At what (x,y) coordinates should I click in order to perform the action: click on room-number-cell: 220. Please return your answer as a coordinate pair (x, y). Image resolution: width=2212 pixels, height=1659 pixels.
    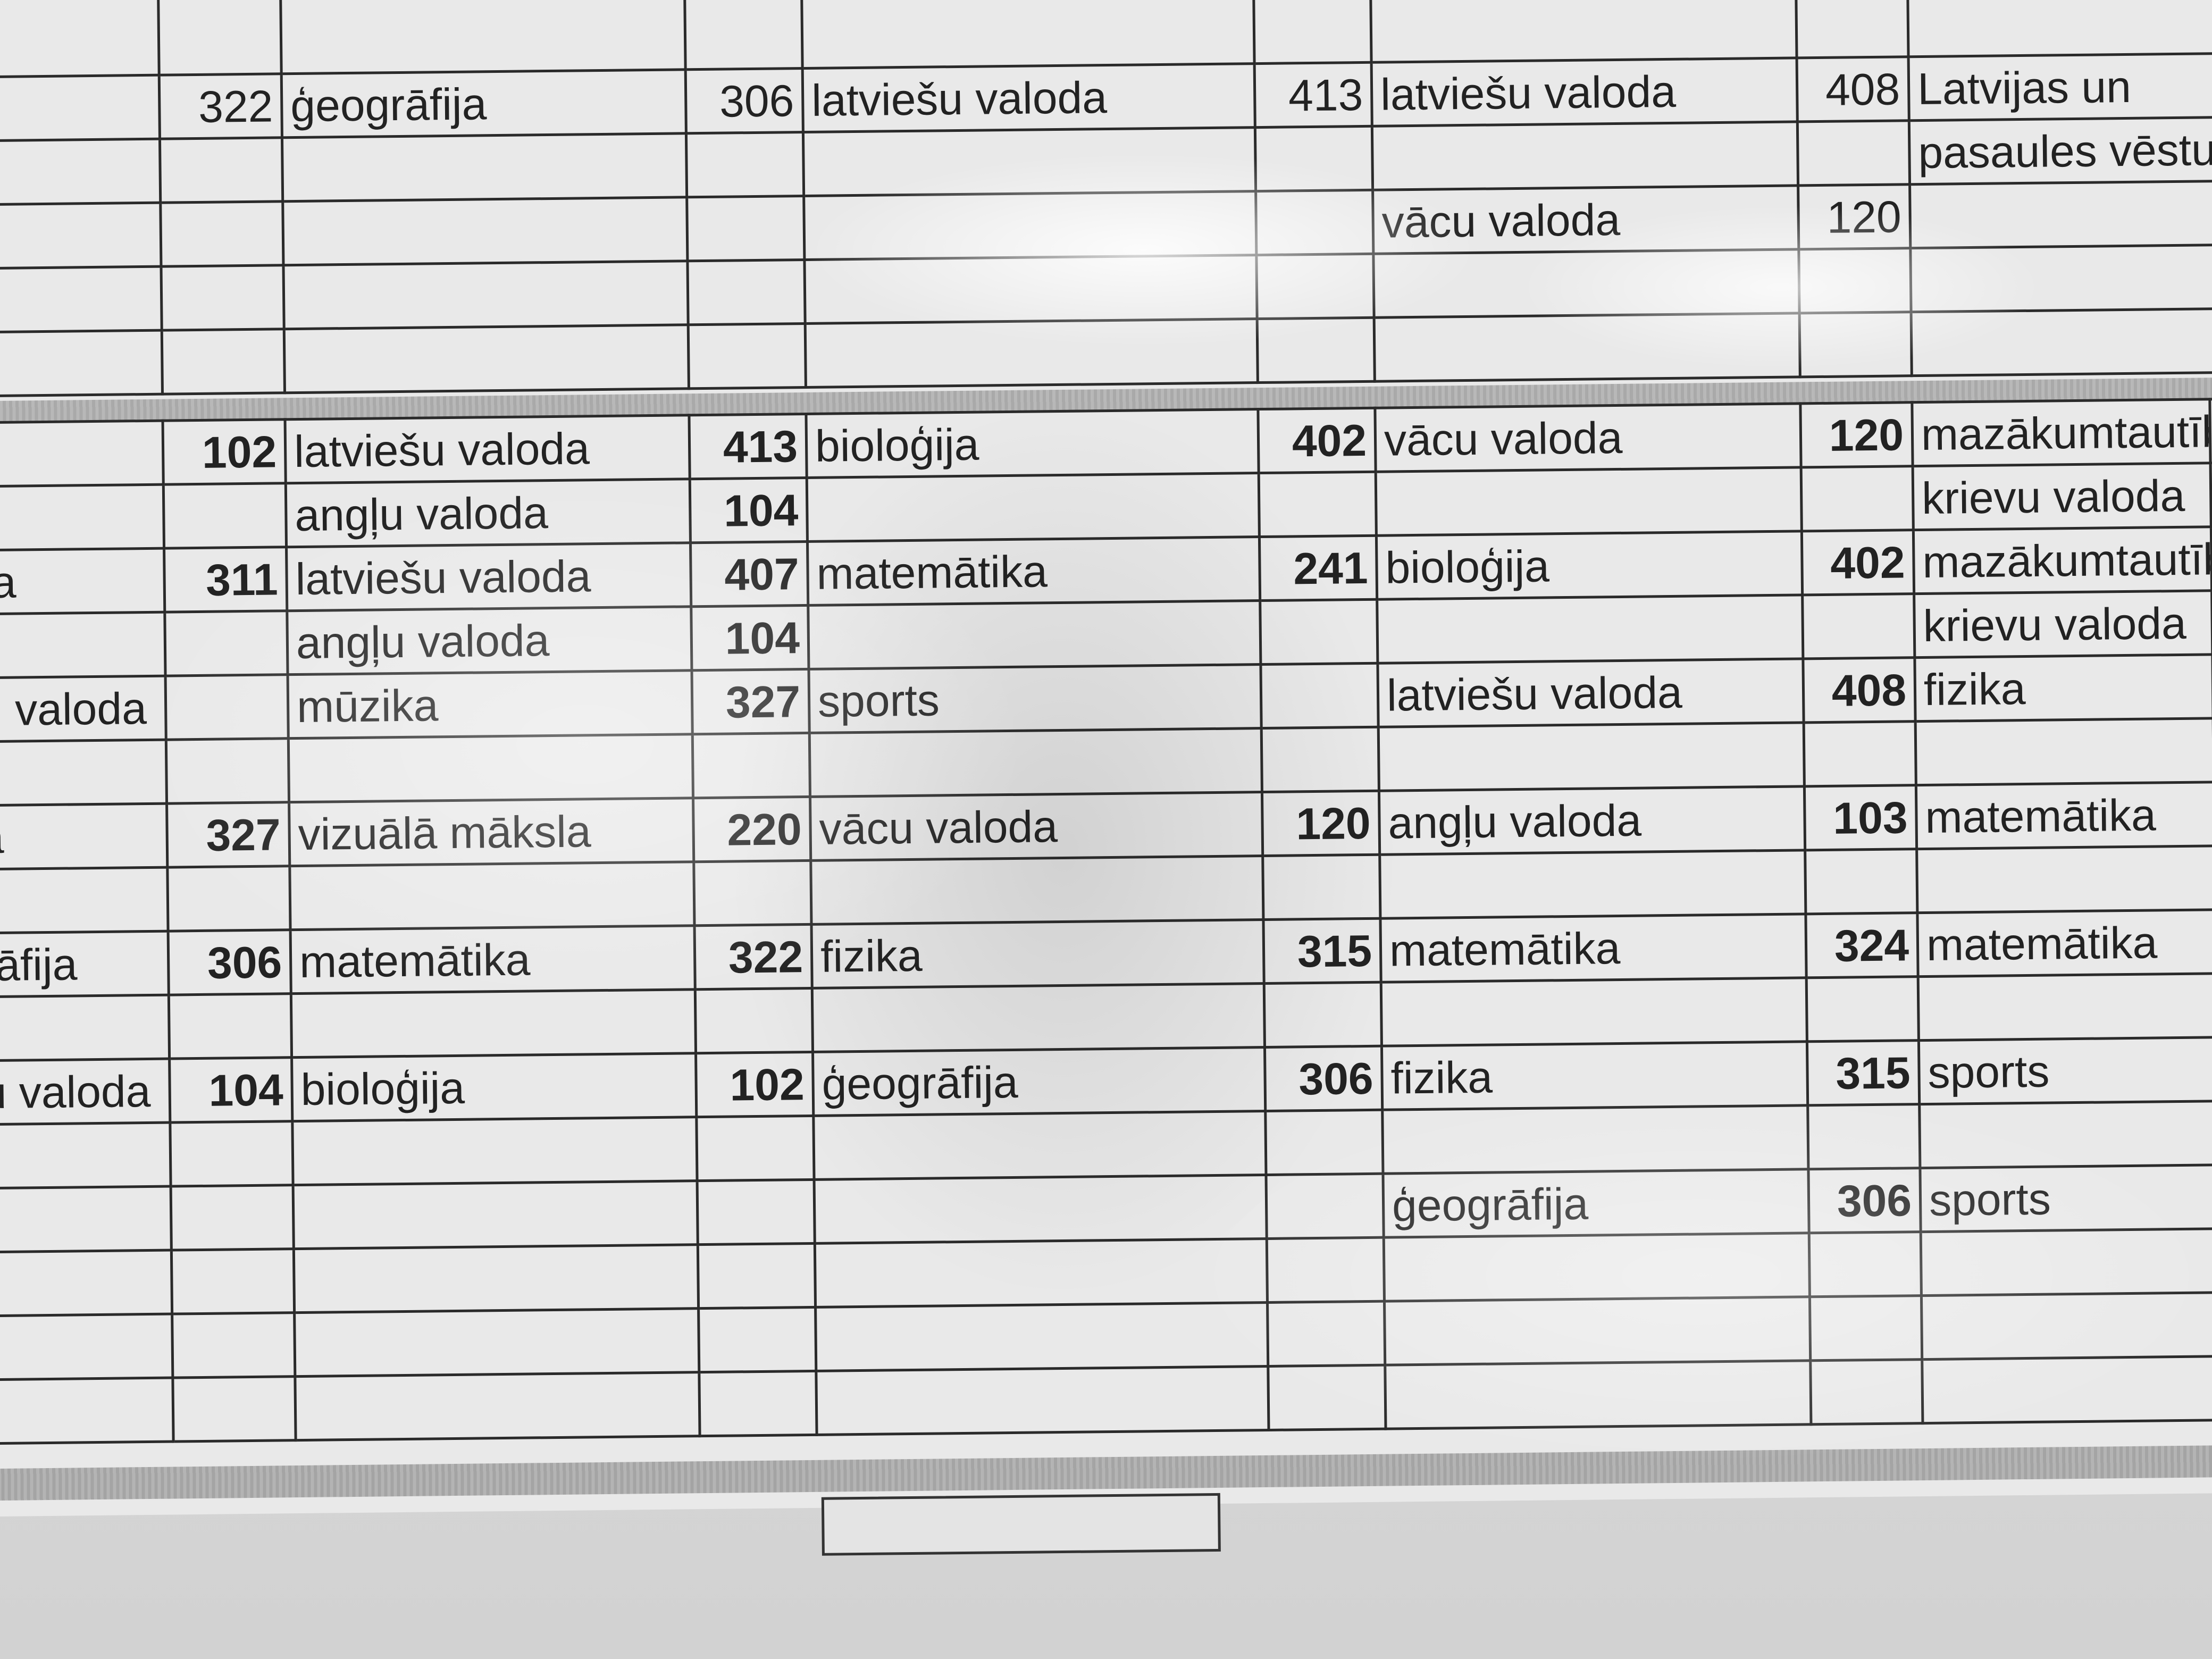
    Looking at the image, I should click on (752, 829).